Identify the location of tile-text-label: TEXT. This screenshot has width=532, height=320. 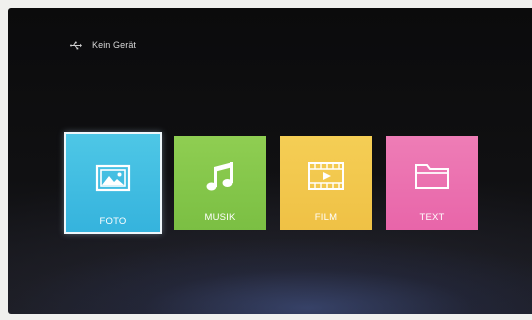
(432, 217).